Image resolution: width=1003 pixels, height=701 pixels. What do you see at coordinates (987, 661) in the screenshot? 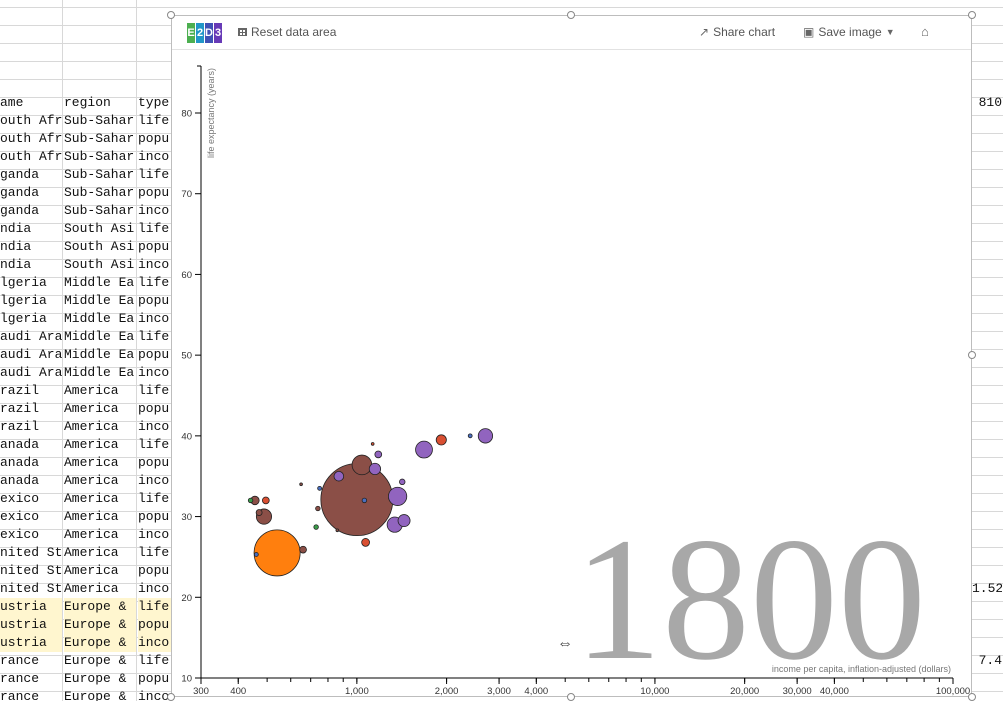
I see `sheet-cell: 7.4` at bounding box center [987, 661].